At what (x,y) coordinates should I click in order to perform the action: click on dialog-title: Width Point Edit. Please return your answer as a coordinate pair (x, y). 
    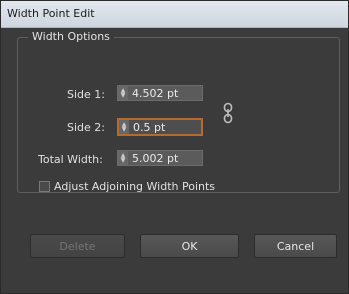
    Looking at the image, I should click on (51, 13).